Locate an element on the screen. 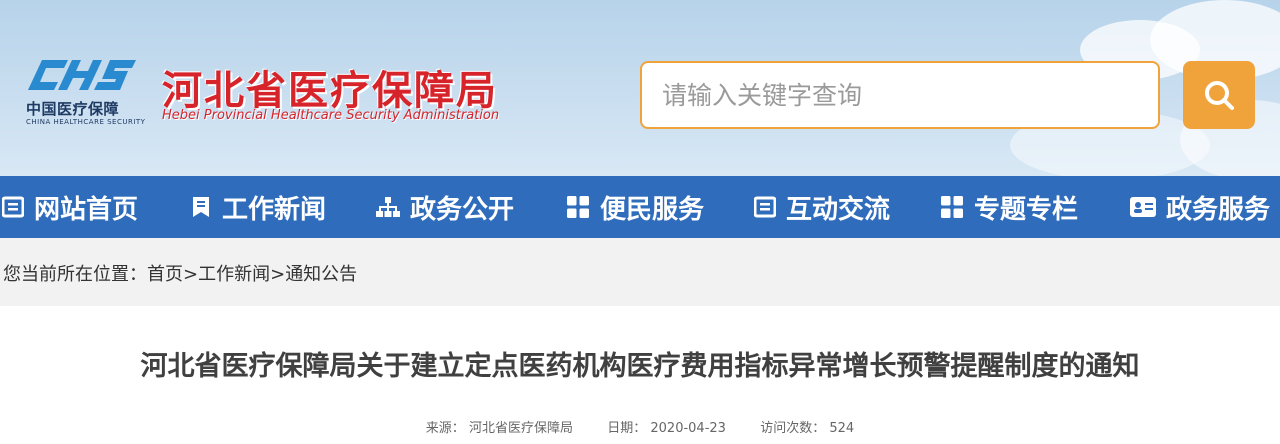 The width and height of the screenshot is (1280, 444). id-card-icon is located at coordinates (1143, 207).